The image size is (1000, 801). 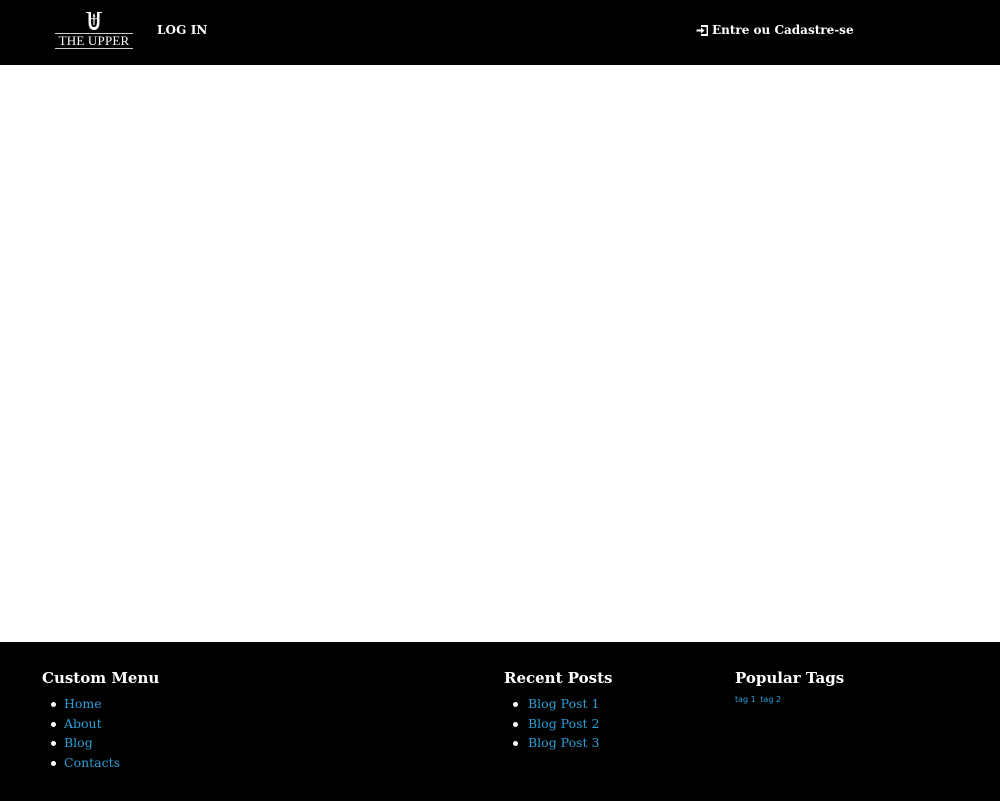 What do you see at coordinates (152, 763) in the screenshot?
I see `list-item: Contacts` at bounding box center [152, 763].